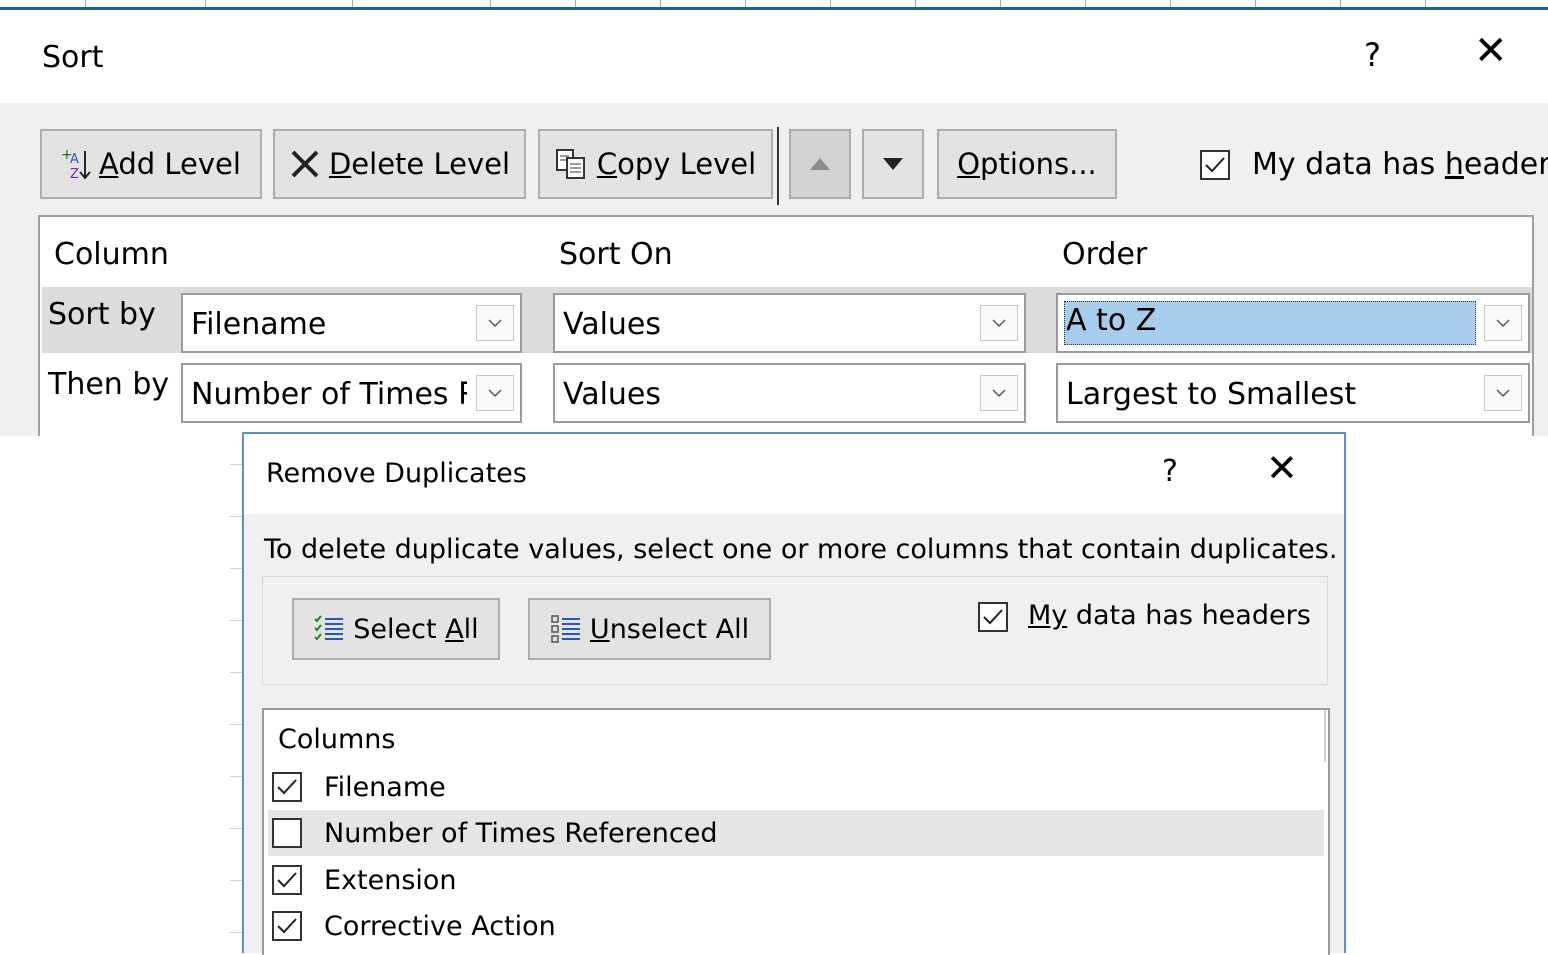 The height and width of the screenshot is (955, 1548). What do you see at coordinates (1189, 615) in the screenshot?
I see `rd-headers-label-post: data has headers` at bounding box center [1189, 615].